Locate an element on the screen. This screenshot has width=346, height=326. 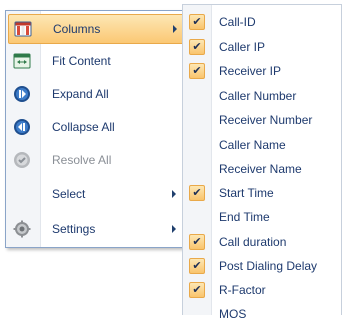
collapse-all-icon is located at coordinates (22, 127).